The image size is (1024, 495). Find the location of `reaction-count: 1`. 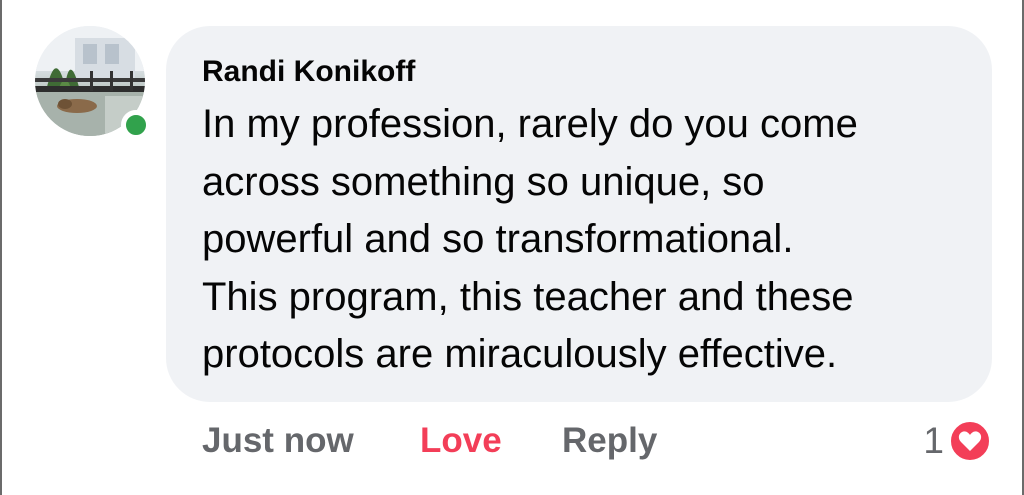

reaction-count: 1 is located at coordinates (933, 440).